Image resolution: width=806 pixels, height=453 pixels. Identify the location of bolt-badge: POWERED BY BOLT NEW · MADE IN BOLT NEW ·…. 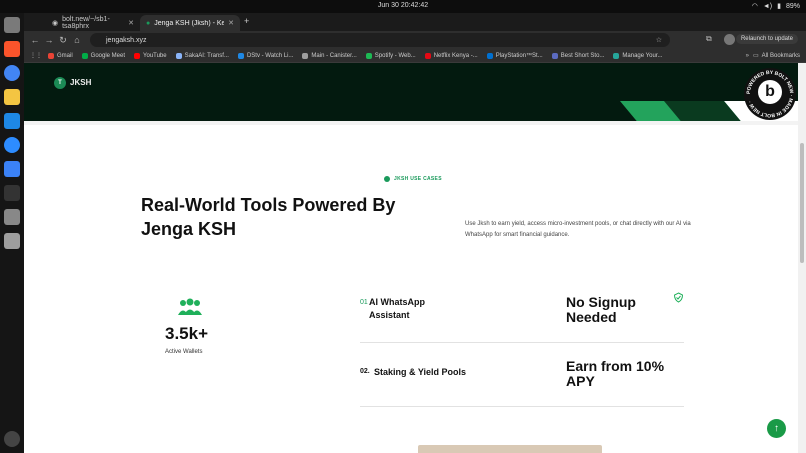
(770, 94).